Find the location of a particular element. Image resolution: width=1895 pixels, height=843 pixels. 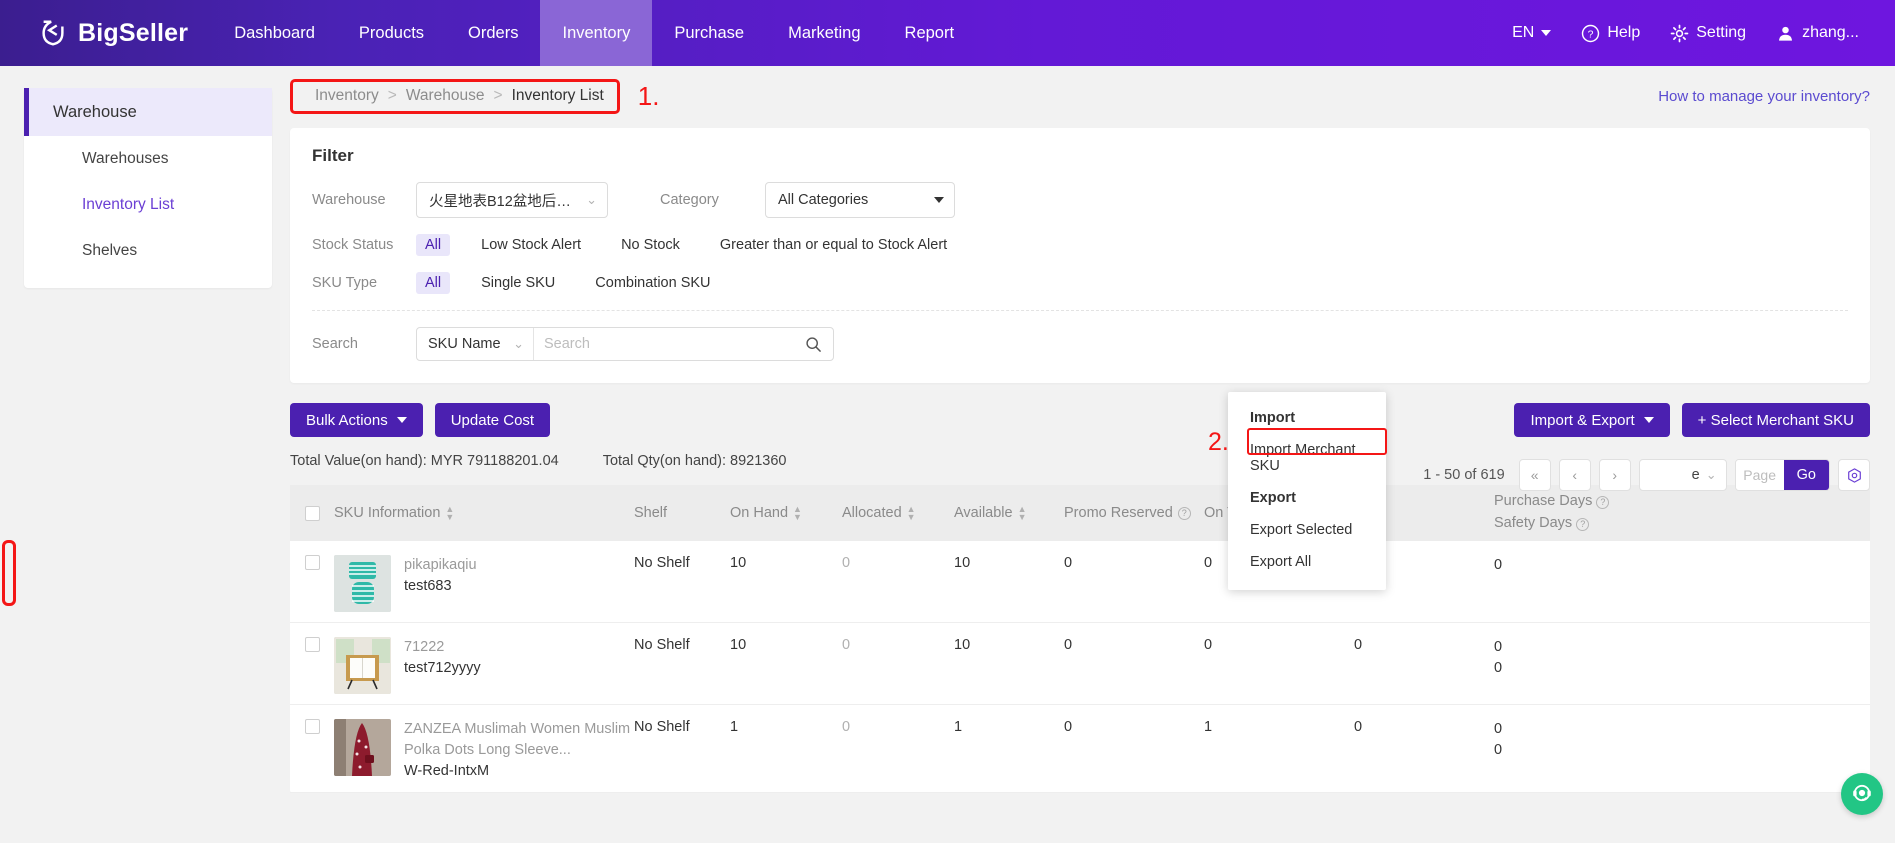

page-go-button: Go is located at coordinates (1806, 475).